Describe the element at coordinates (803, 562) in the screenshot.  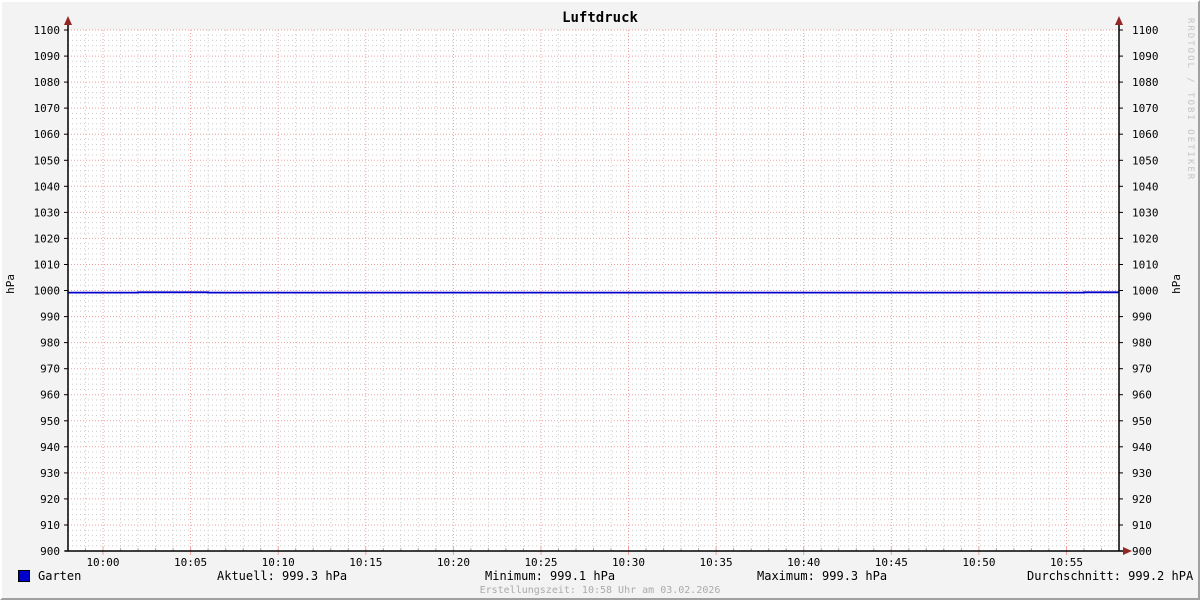
I see `svg-text: 10:40` at that location.